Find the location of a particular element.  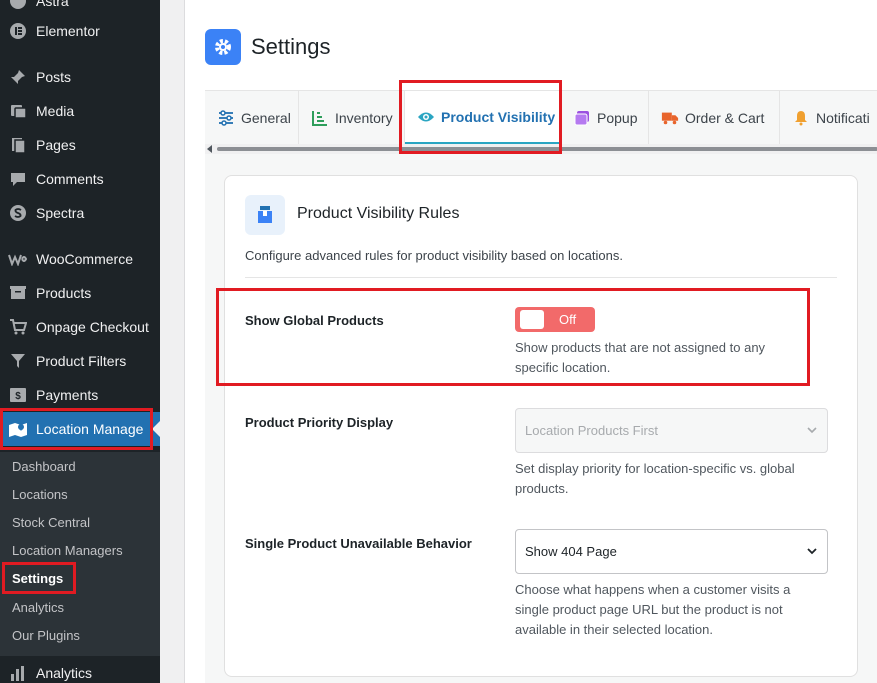

bell-icon is located at coordinates (801, 118).